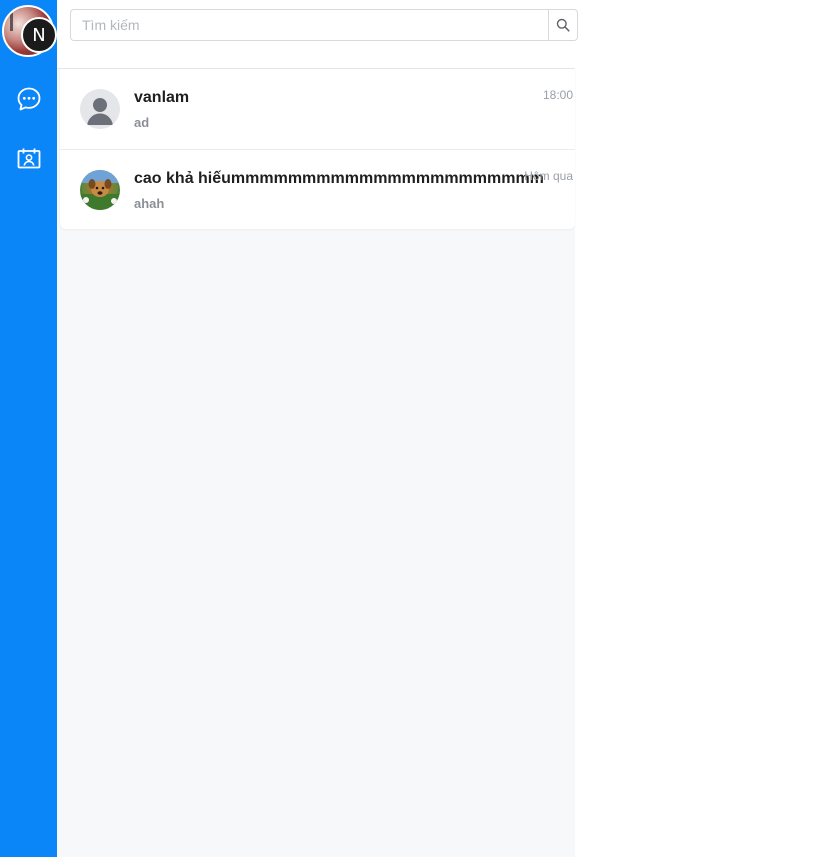 This screenshot has width=821, height=857. What do you see at coordinates (28, 428) in the screenshot?
I see `sidebar: N` at bounding box center [28, 428].